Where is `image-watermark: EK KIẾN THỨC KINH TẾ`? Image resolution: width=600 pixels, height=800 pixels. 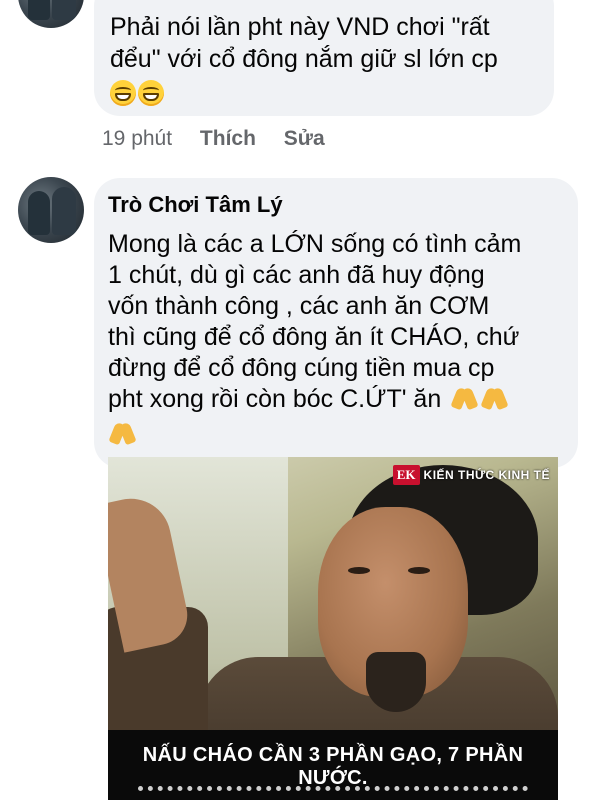
image-watermark: EK KIẾN THỨC KINH TẾ is located at coordinates (471, 475).